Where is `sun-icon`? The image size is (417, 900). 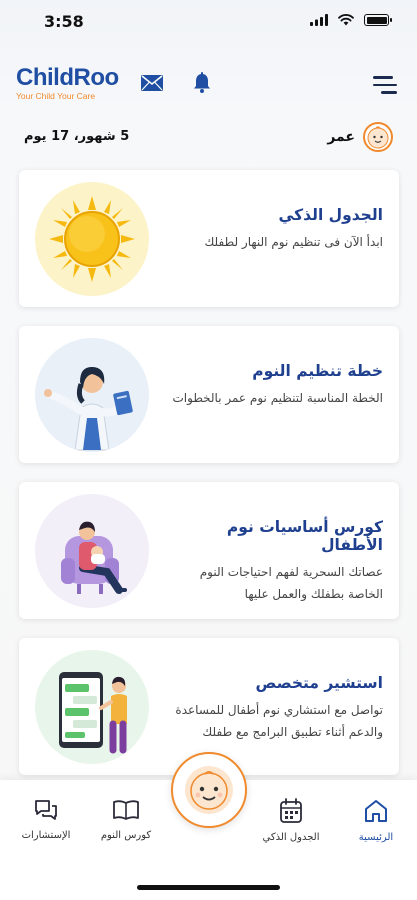
sun-icon is located at coordinates (92, 239).